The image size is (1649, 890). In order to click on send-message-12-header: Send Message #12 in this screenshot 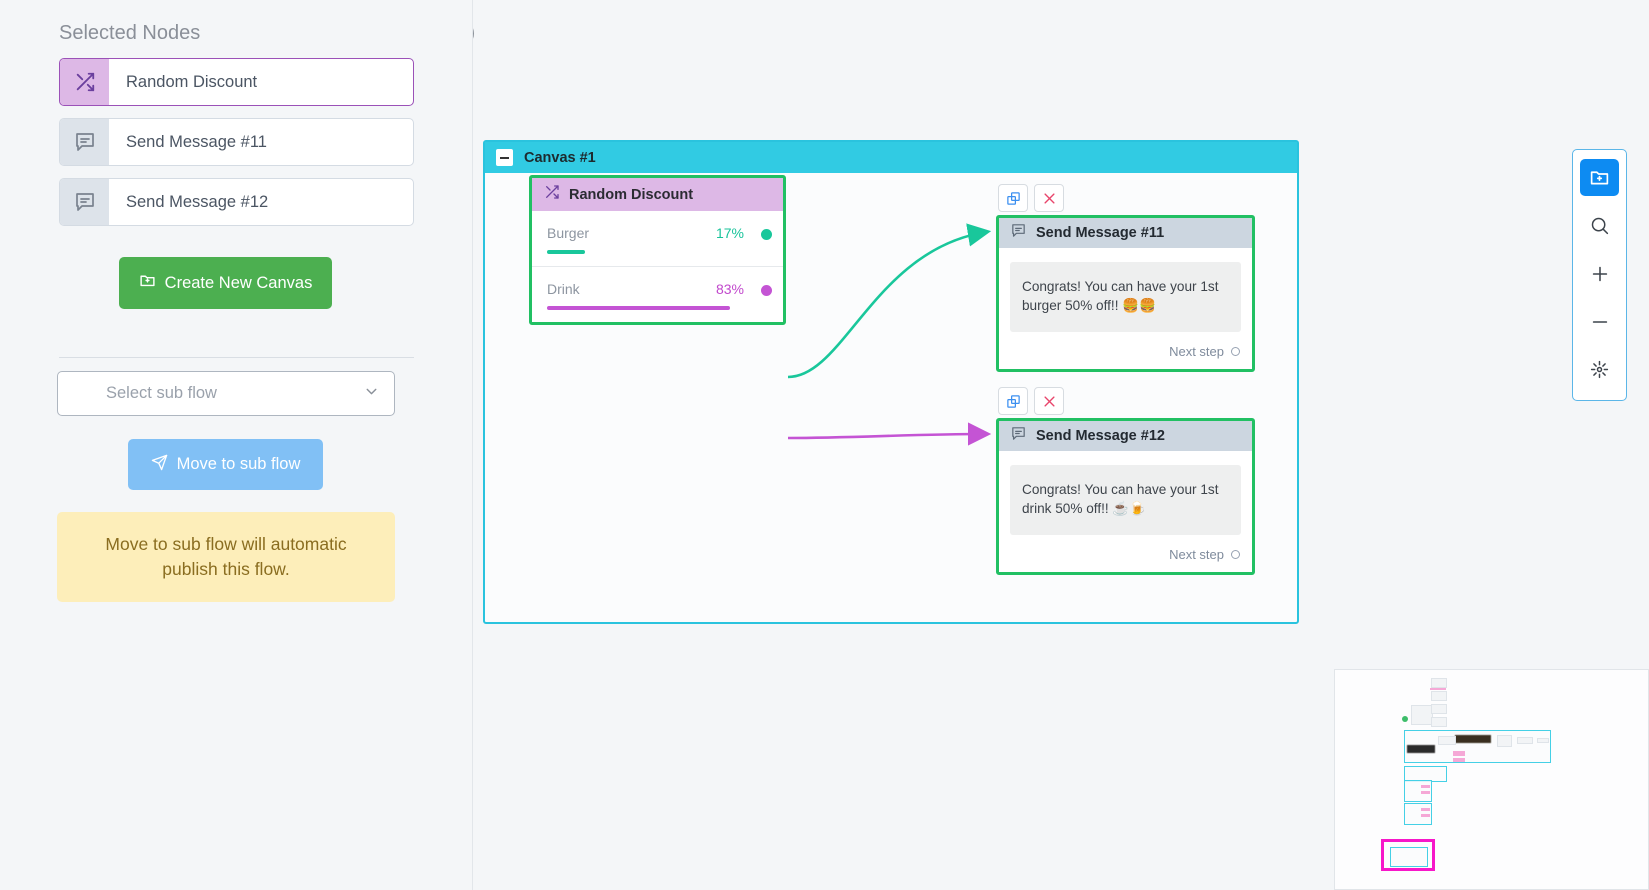, I will do `click(1125, 436)`.